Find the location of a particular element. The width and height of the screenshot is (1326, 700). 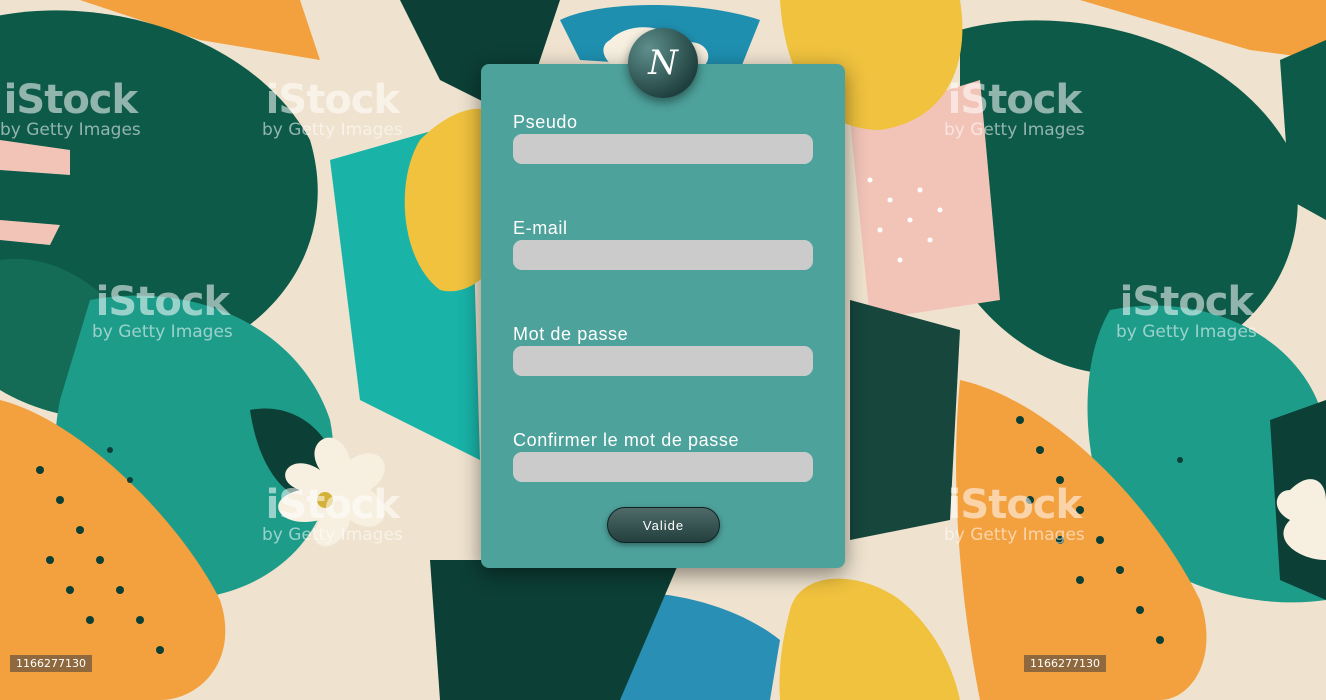

logo-n-icon: N is located at coordinates (663, 63).